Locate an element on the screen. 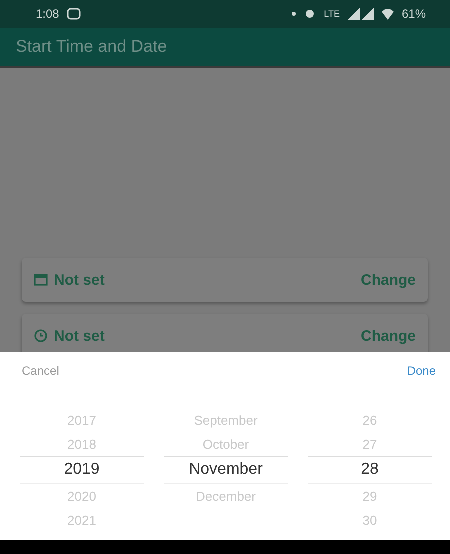 The image size is (450, 554). cancel-button: Cancel is located at coordinates (41, 371).